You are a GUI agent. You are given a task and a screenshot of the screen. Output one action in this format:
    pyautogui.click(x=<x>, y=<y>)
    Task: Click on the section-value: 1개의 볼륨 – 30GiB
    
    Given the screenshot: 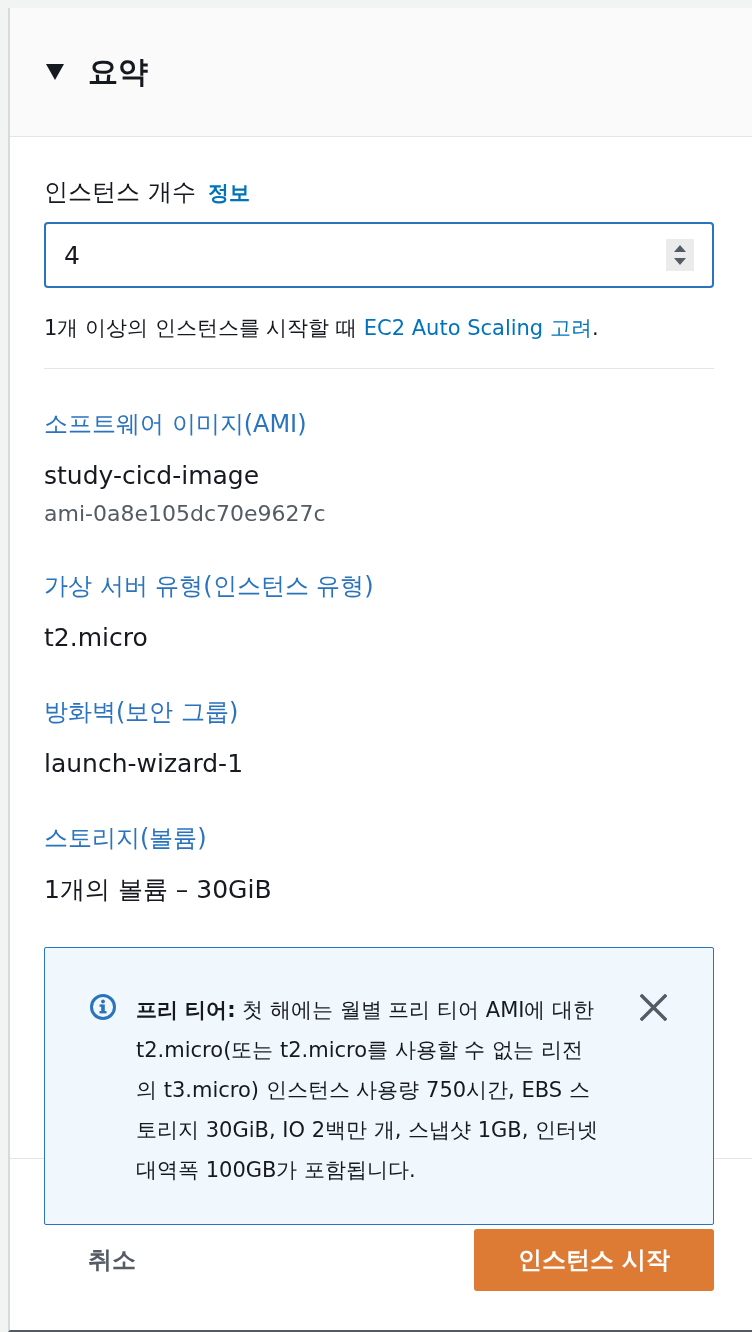 What is the action you would take?
    pyautogui.click(x=158, y=890)
    